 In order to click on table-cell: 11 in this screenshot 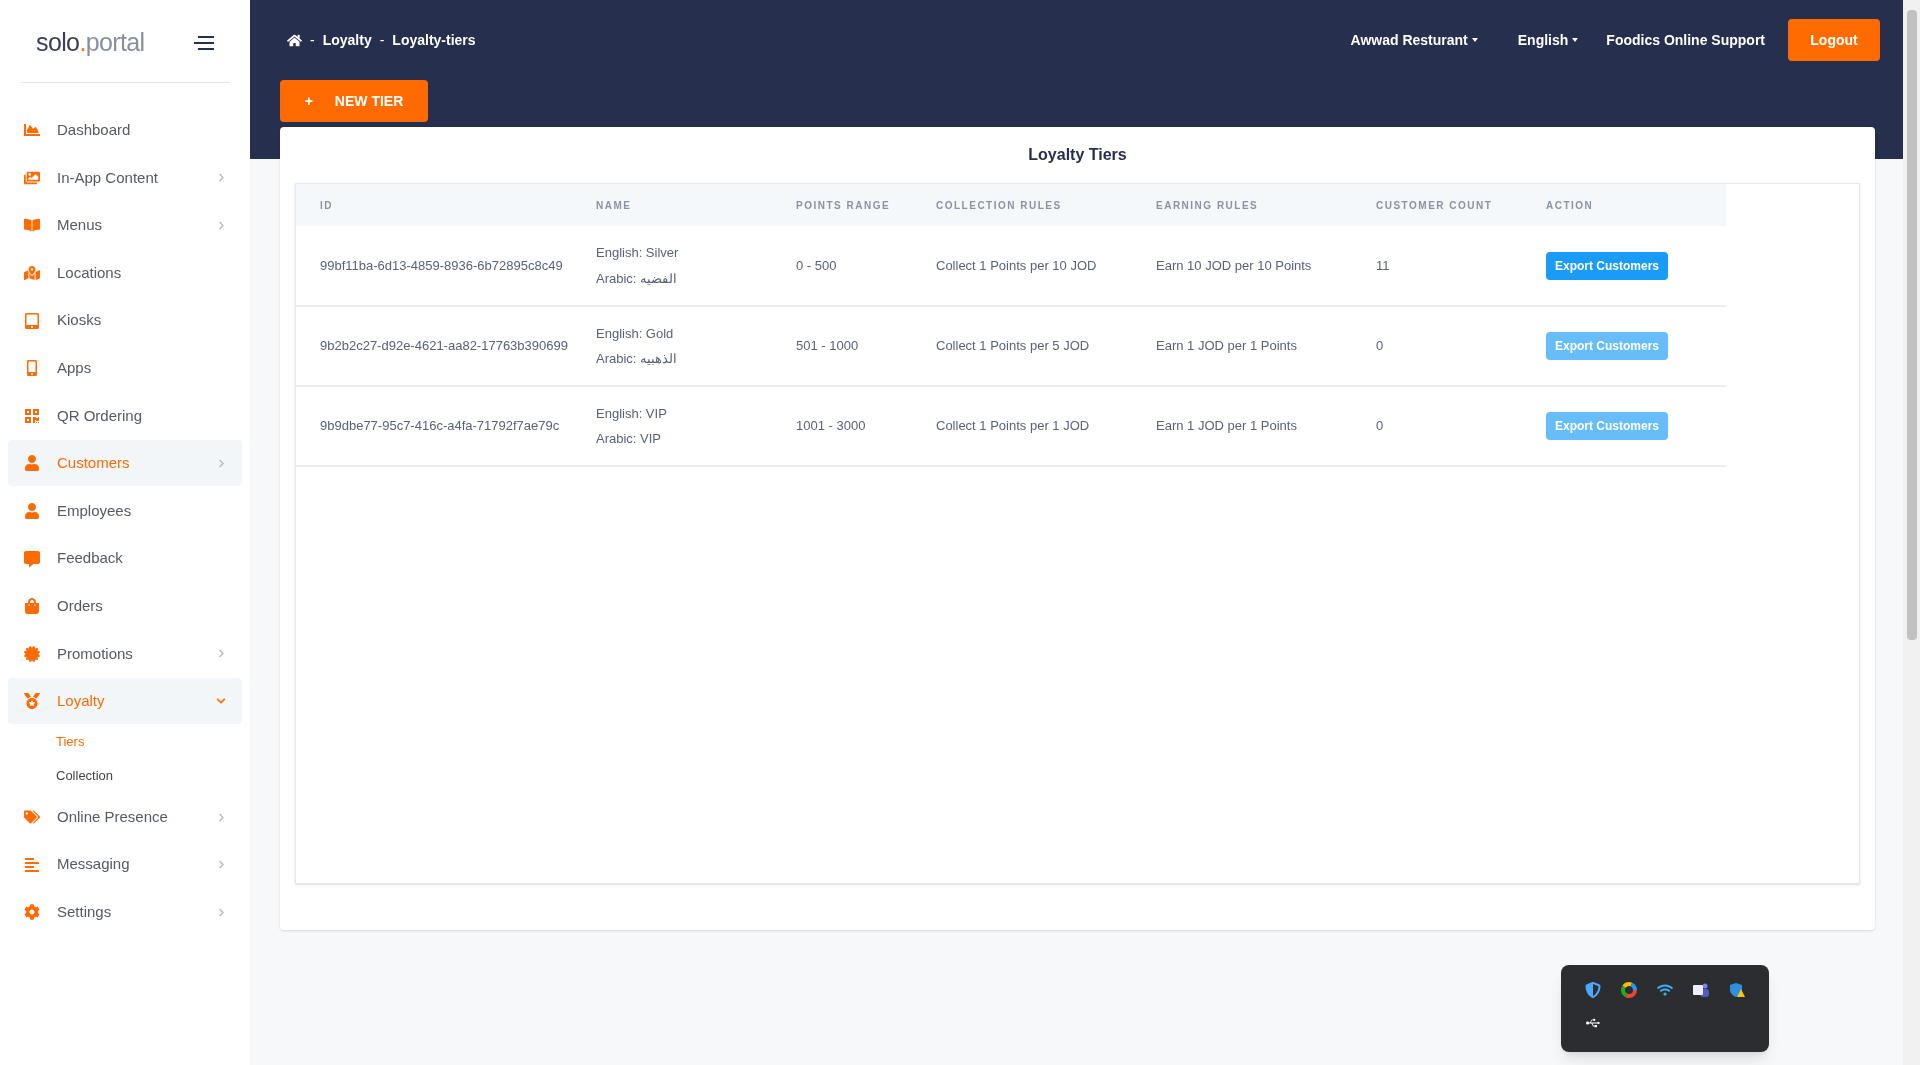, I will do `click(1461, 266)`.